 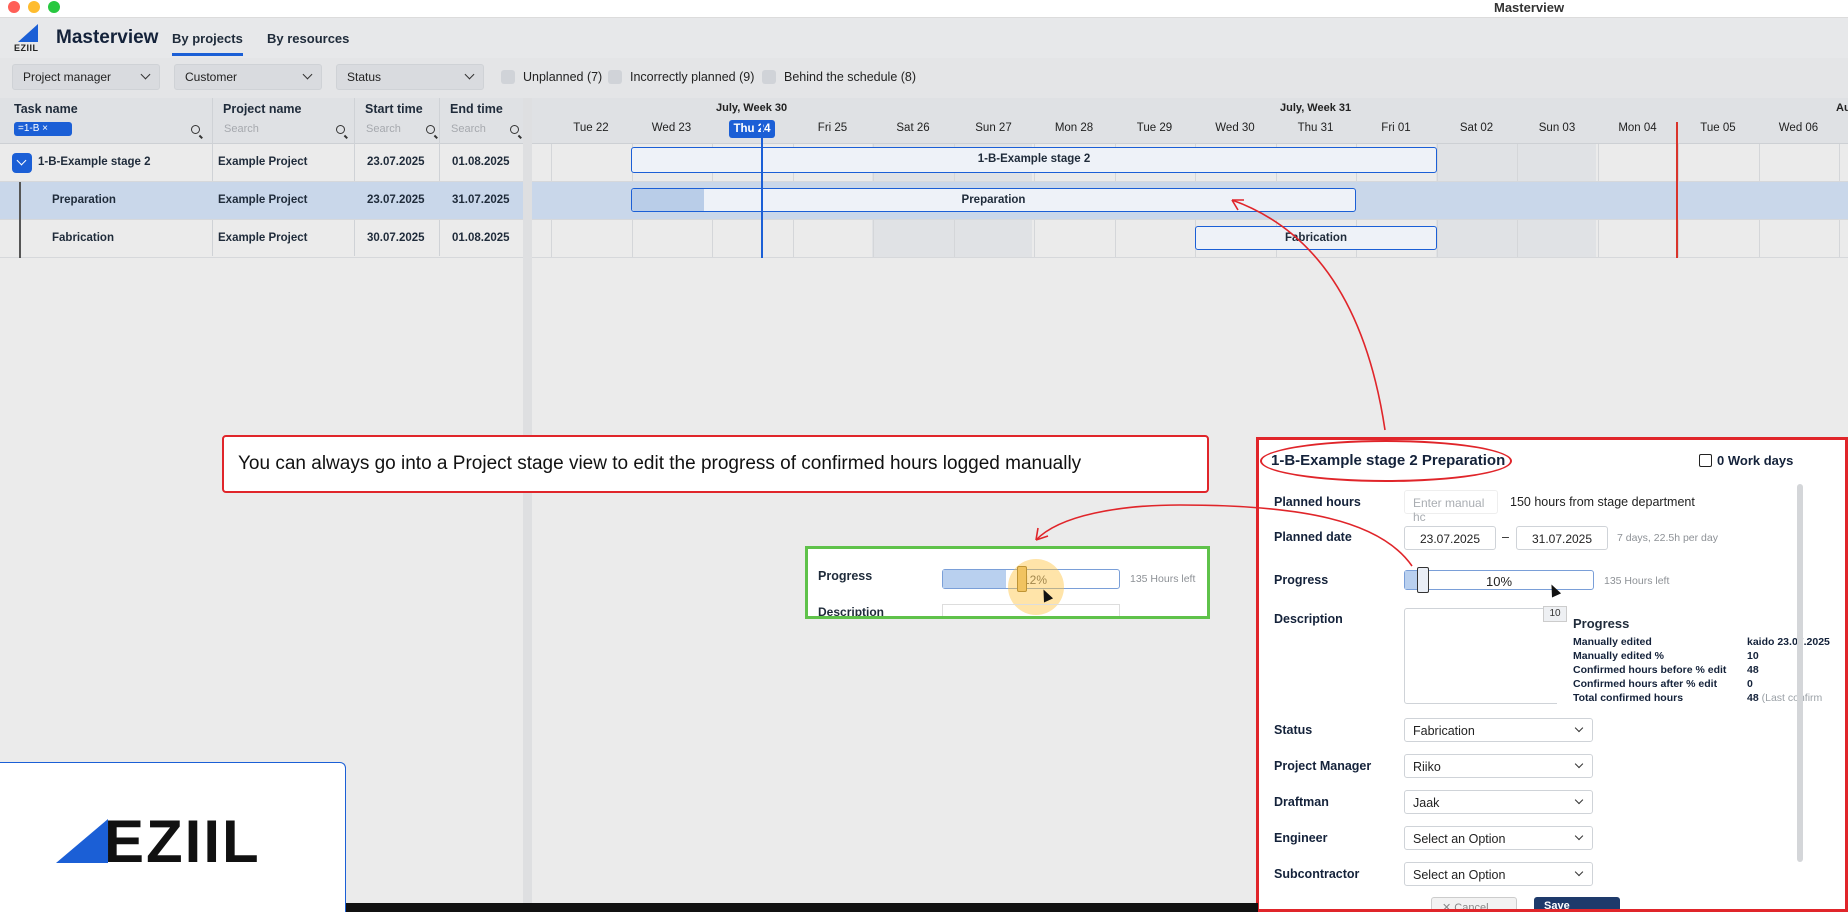 I want to click on project-manager-dropdown: Riiko, so click(x=1498, y=766).